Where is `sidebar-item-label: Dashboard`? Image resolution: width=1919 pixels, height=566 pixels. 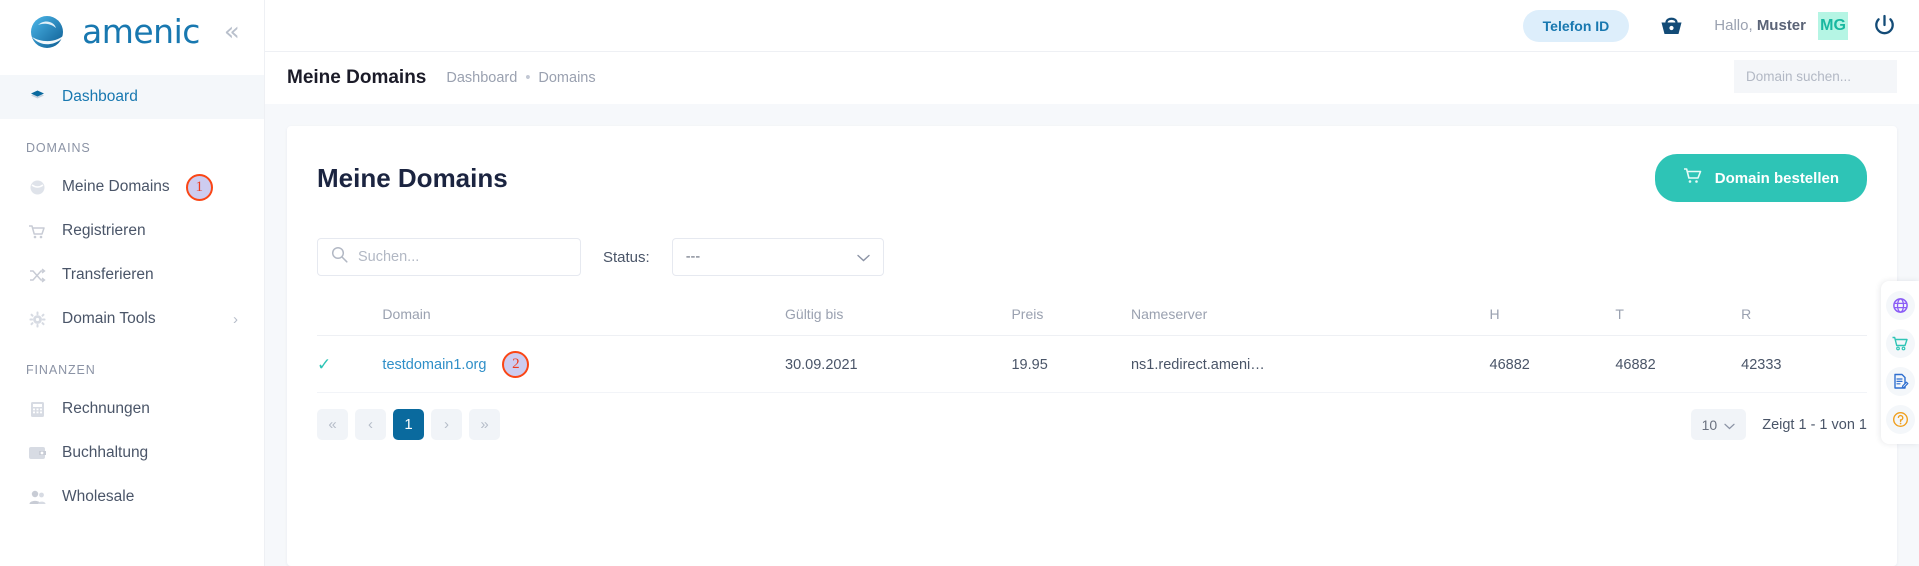 sidebar-item-label: Dashboard is located at coordinates (100, 96).